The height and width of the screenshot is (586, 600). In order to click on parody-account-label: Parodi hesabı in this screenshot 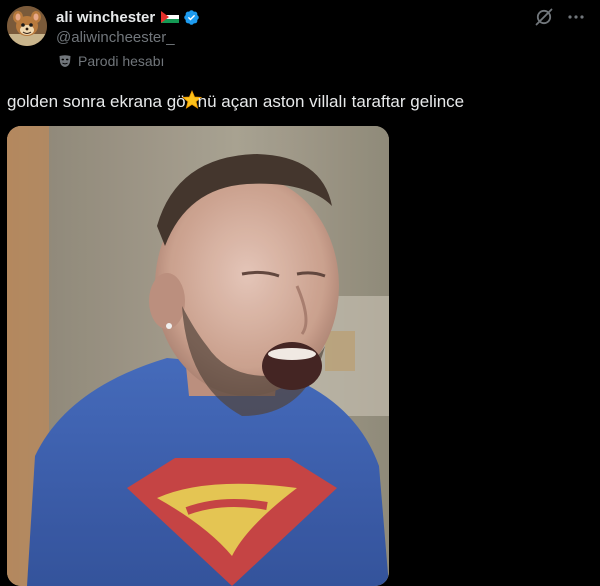, I will do `click(111, 61)`.